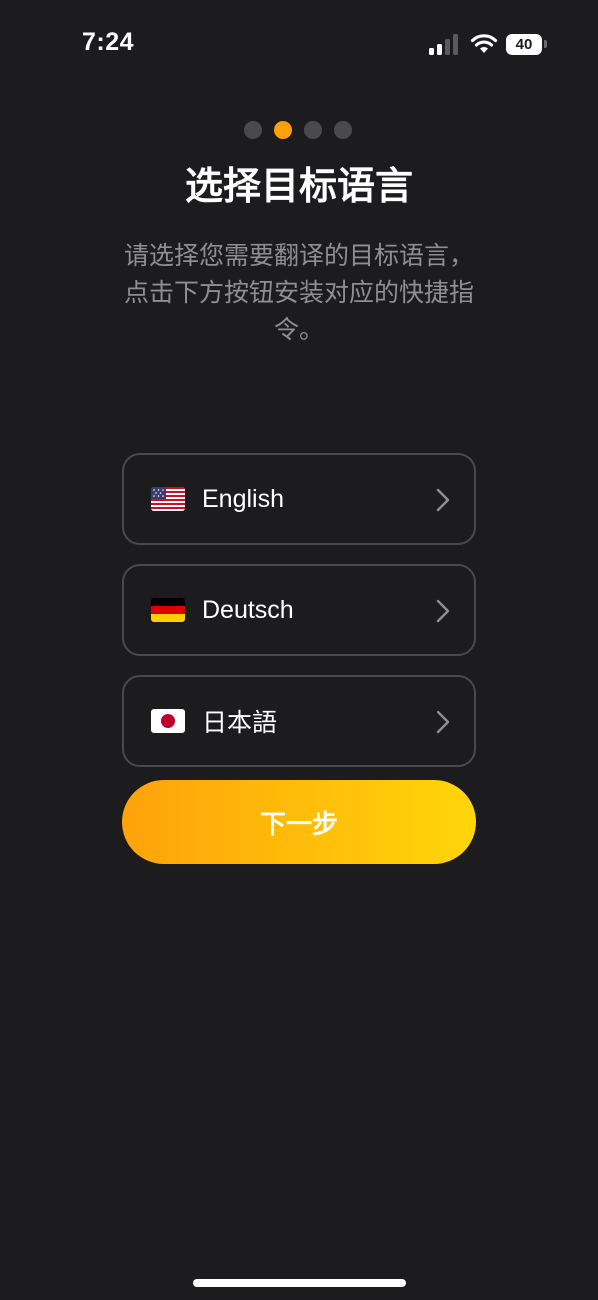 The image size is (598, 1300). I want to click on battery-cap, so click(545, 44).